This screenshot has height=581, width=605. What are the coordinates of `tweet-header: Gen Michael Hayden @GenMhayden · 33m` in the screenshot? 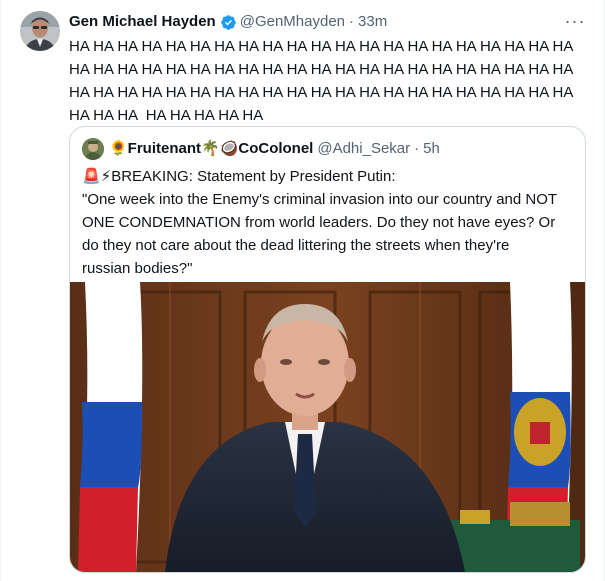 It's located at (228, 22).